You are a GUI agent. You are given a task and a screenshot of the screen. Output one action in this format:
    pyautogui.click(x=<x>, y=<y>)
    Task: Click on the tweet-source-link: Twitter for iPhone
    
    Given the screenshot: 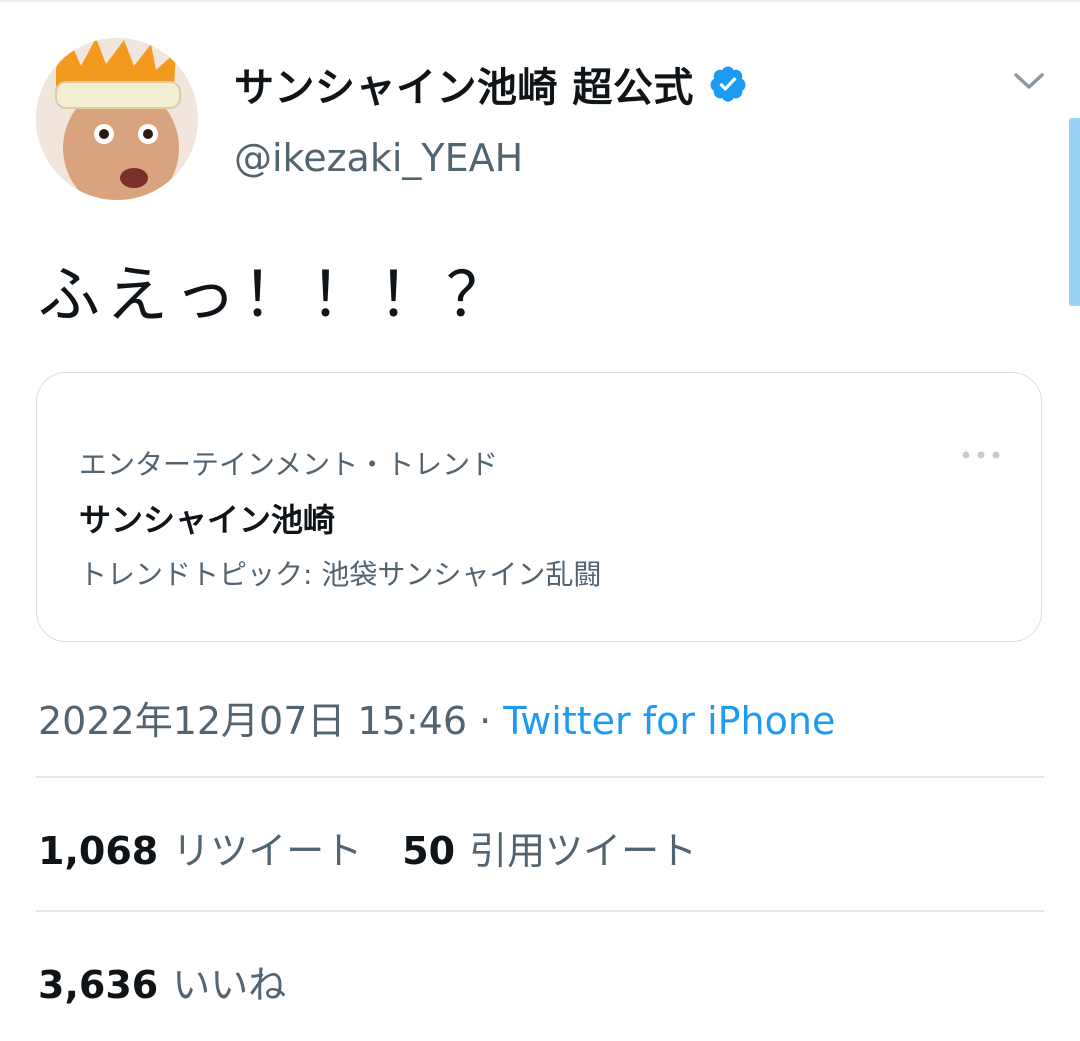 What is the action you would take?
    pyautogui.click(x=669, y=721)
    